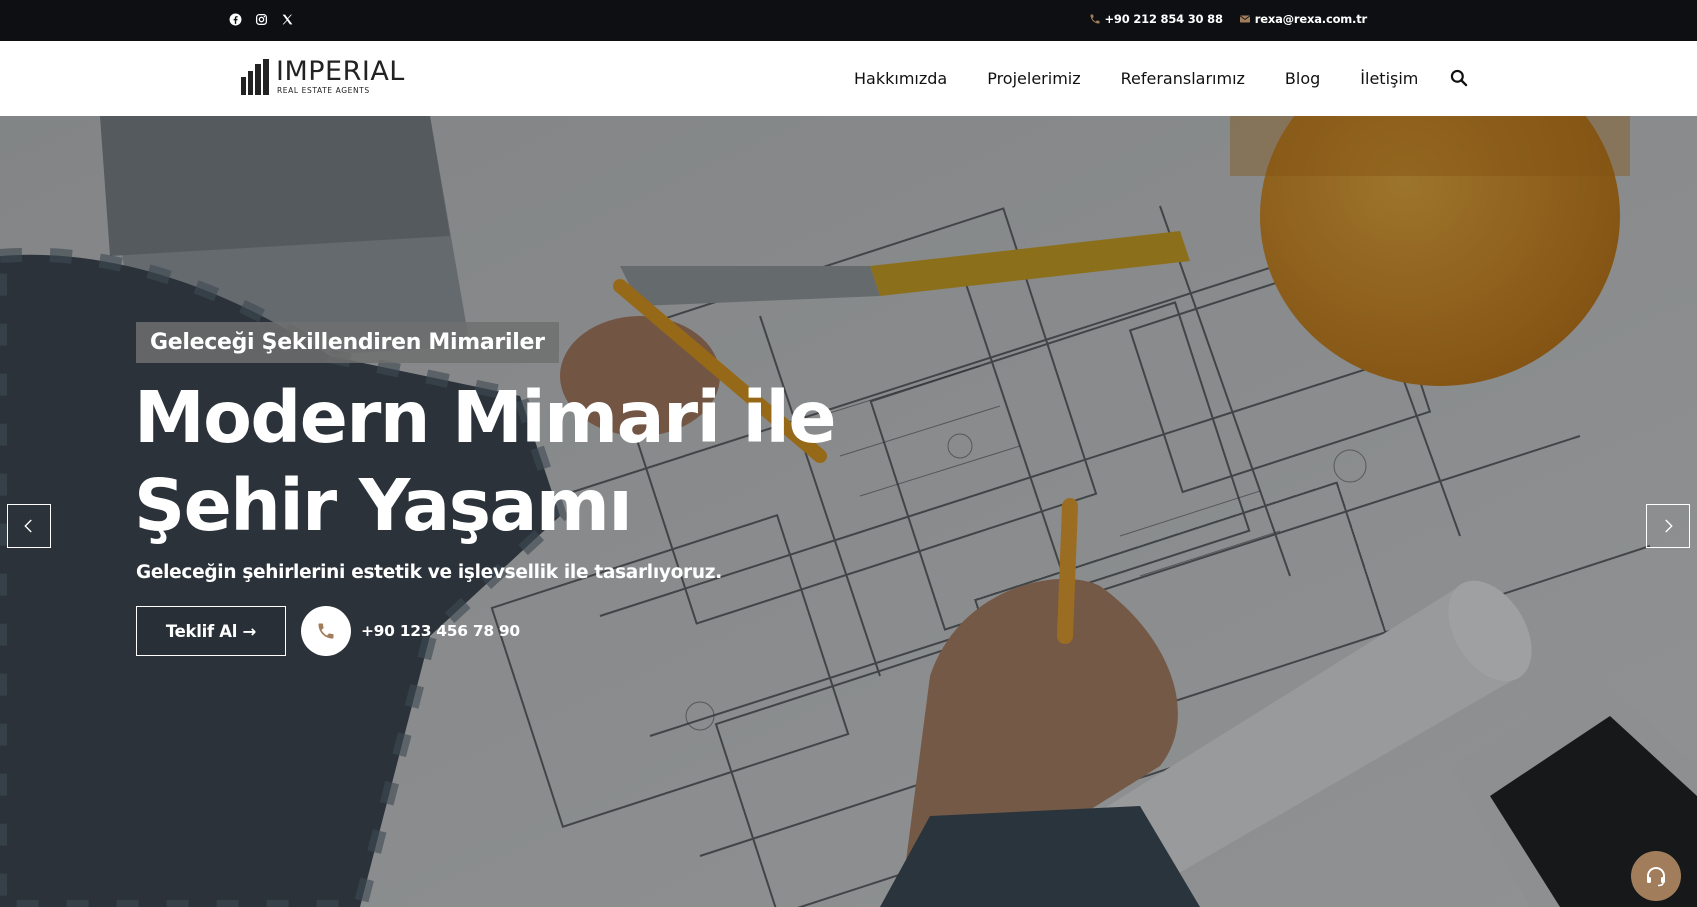  I want to click on top-phone-text: +90 212 854 30 88, so click(1163, 19).